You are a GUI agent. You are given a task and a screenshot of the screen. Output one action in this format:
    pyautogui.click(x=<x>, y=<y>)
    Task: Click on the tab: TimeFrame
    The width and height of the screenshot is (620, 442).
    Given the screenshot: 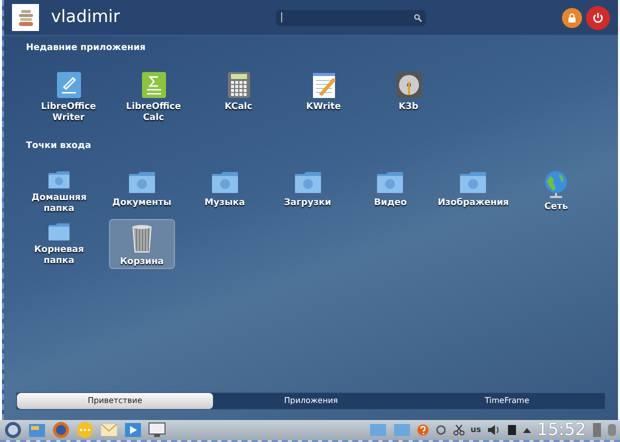 What is the action you would take?
    pyautogui.click(x=507, y=401)
    